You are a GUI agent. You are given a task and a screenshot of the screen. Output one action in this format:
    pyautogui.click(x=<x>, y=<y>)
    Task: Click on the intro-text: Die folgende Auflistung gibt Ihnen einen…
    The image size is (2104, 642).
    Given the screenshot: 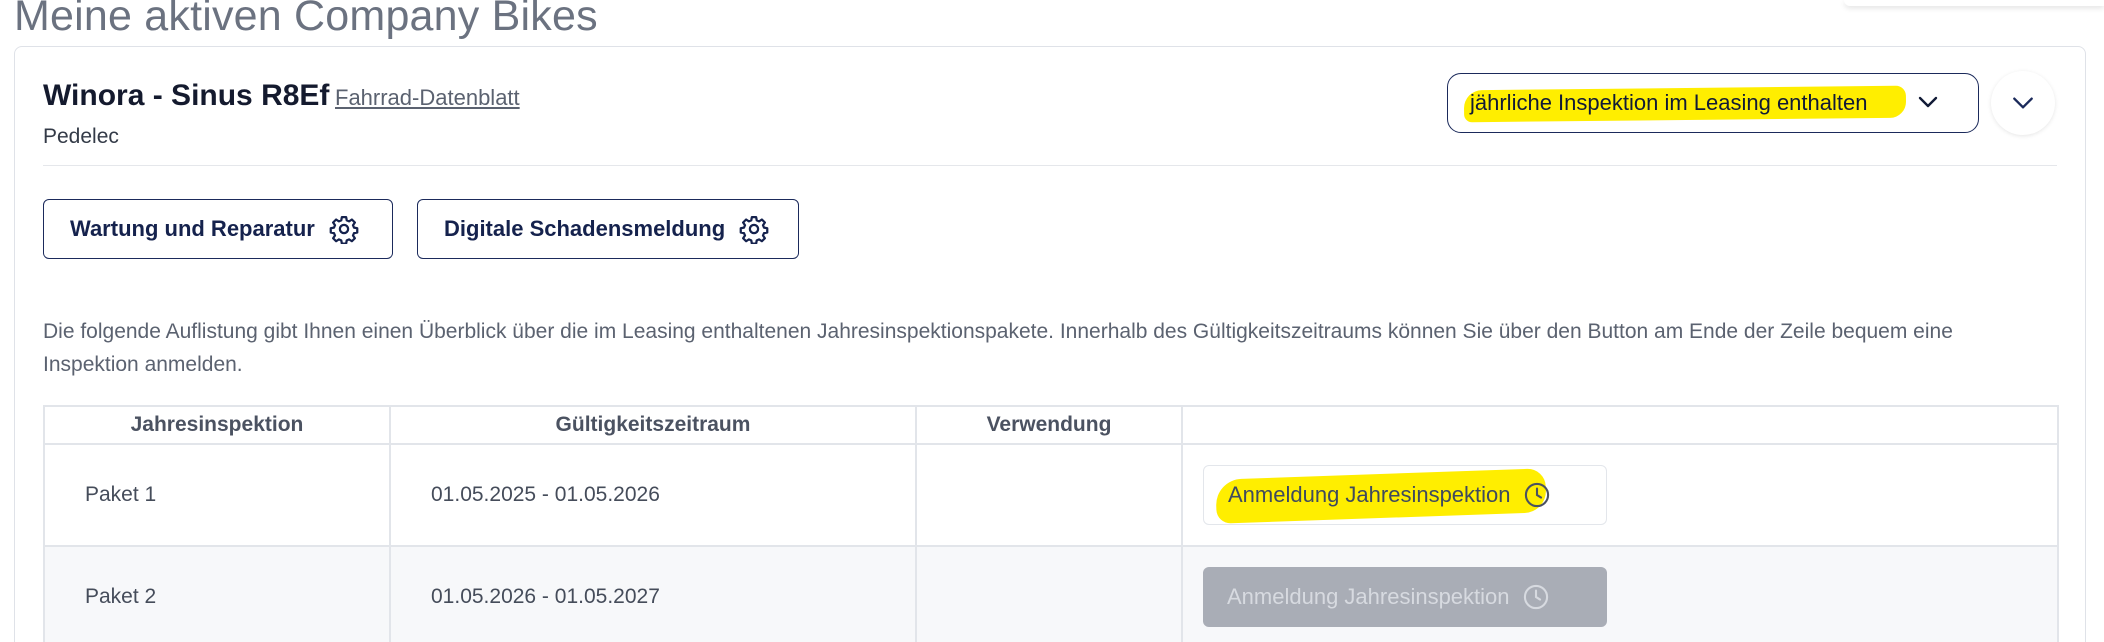 What is the action you would take?
    pyautogui.click(x=998, y=348)
    